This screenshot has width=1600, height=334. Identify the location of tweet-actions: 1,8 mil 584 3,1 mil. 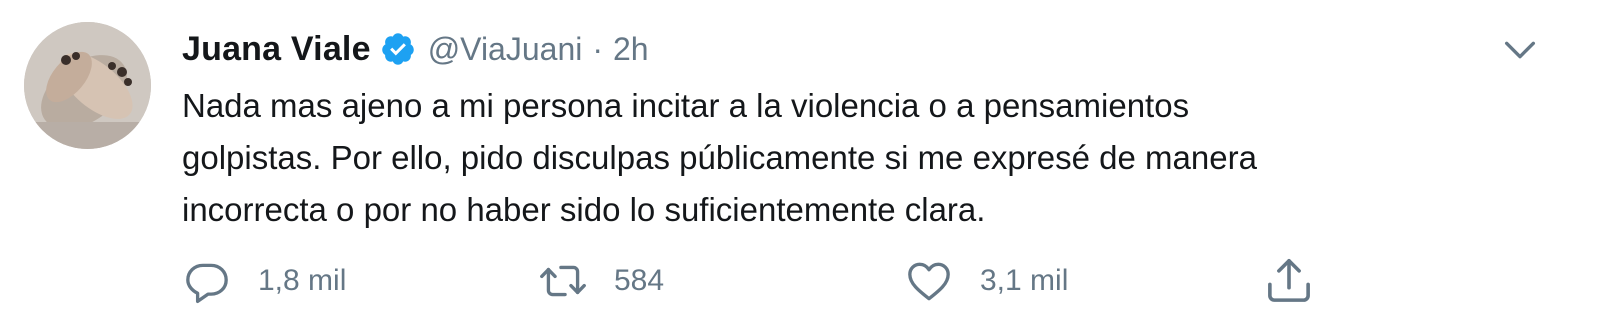
(782, 281).